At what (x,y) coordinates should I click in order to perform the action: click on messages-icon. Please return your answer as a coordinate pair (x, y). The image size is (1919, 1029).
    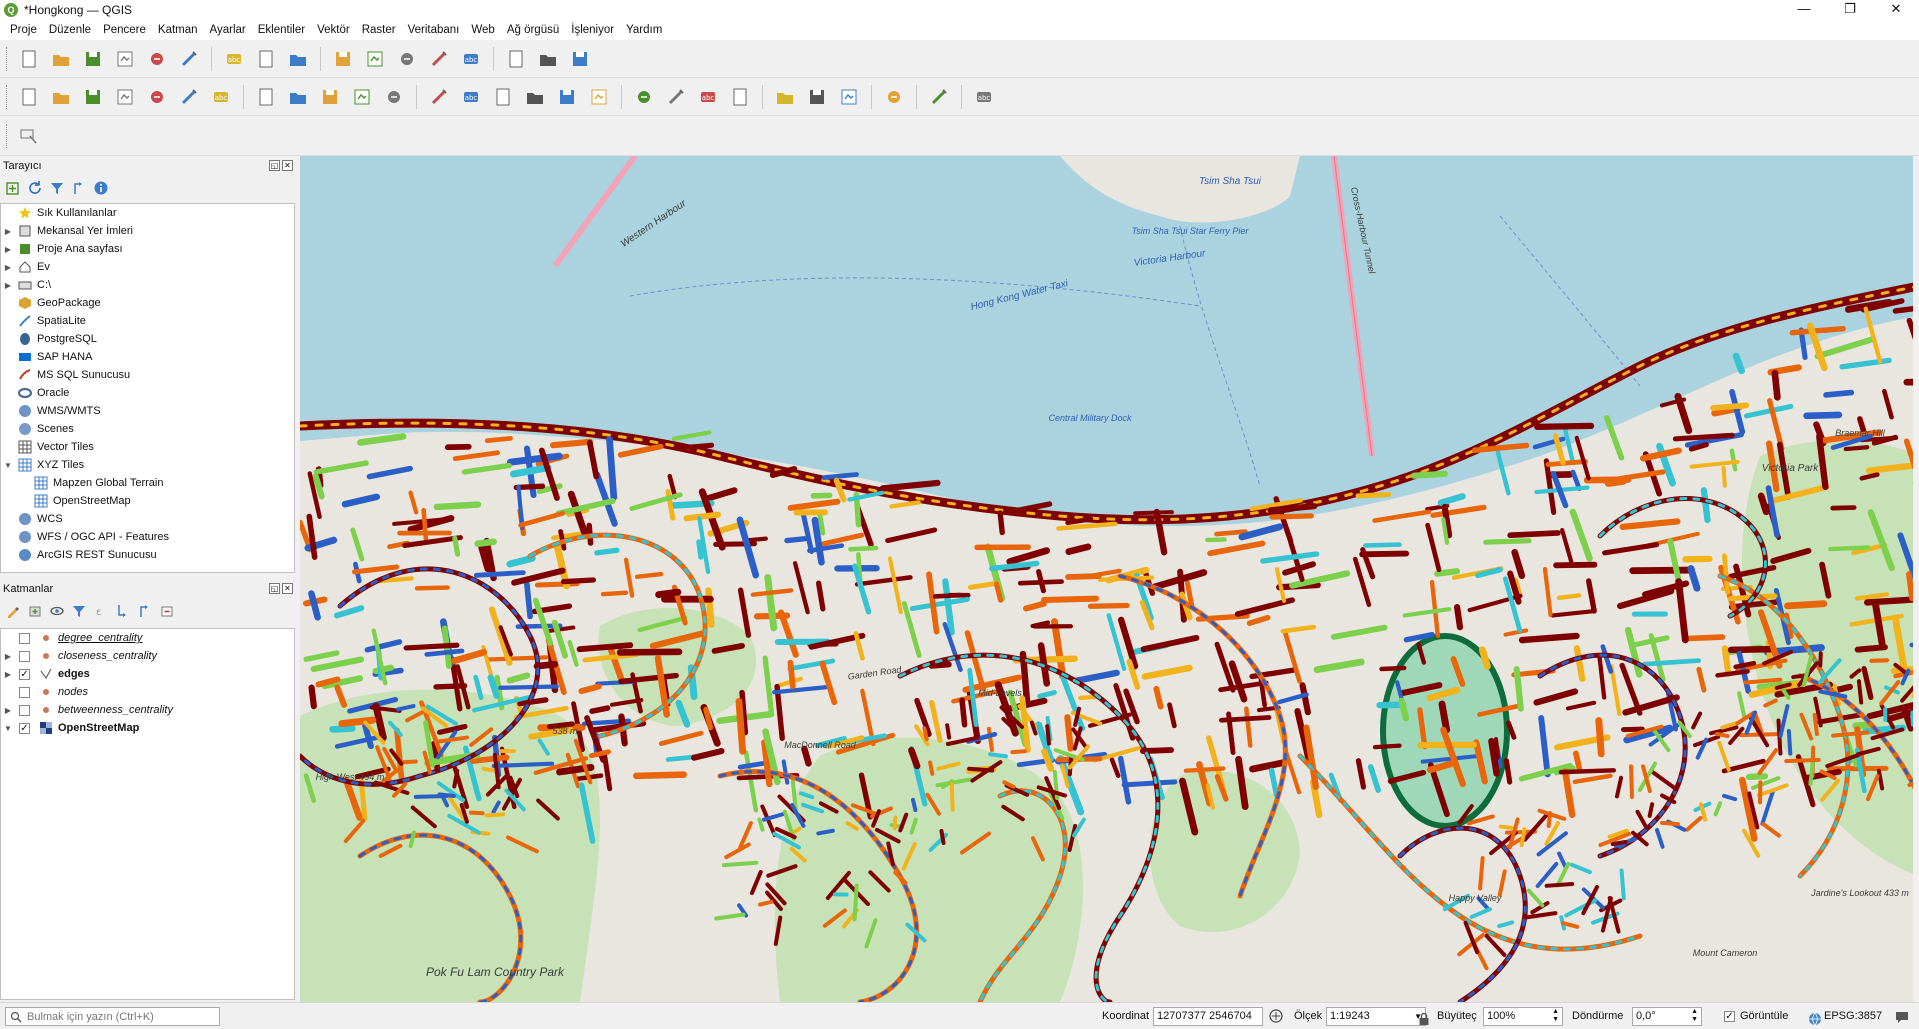
    Looking at the image, I should click on (1902, 1017).